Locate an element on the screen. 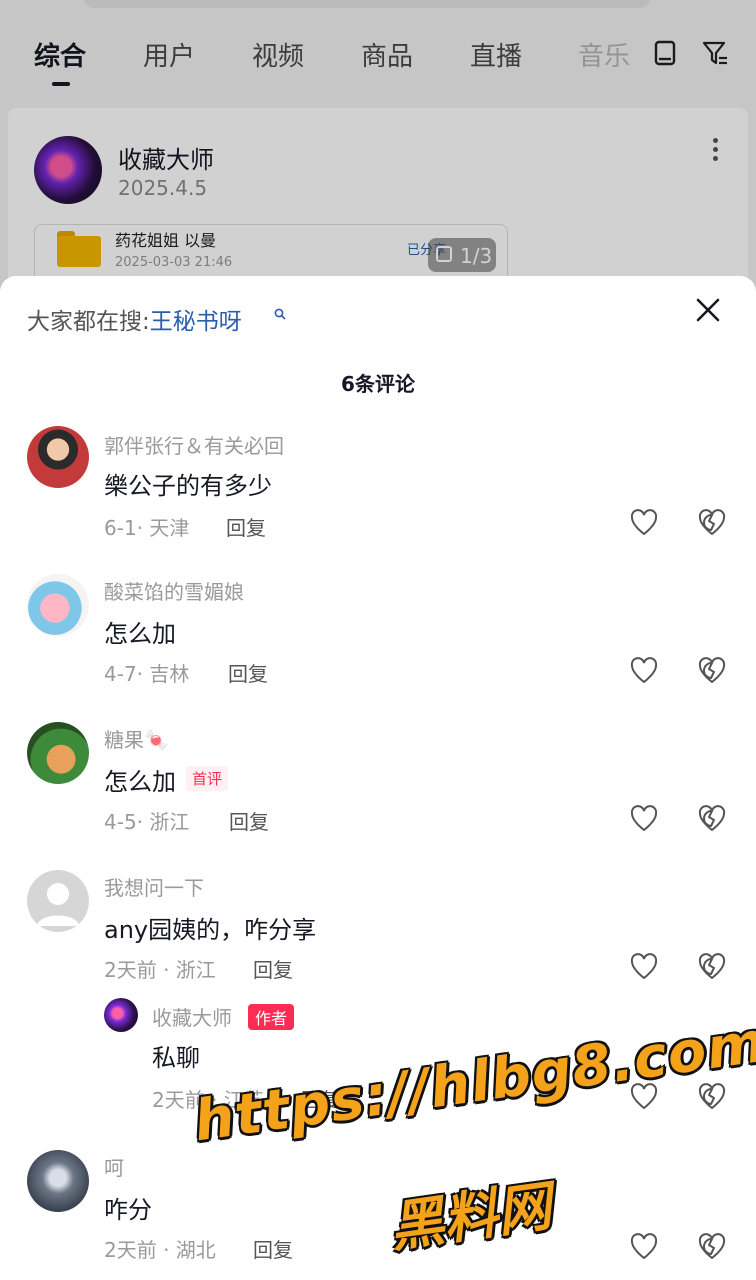  trending-prefix: 大家都在搜: is located at coordinates (88, 322).